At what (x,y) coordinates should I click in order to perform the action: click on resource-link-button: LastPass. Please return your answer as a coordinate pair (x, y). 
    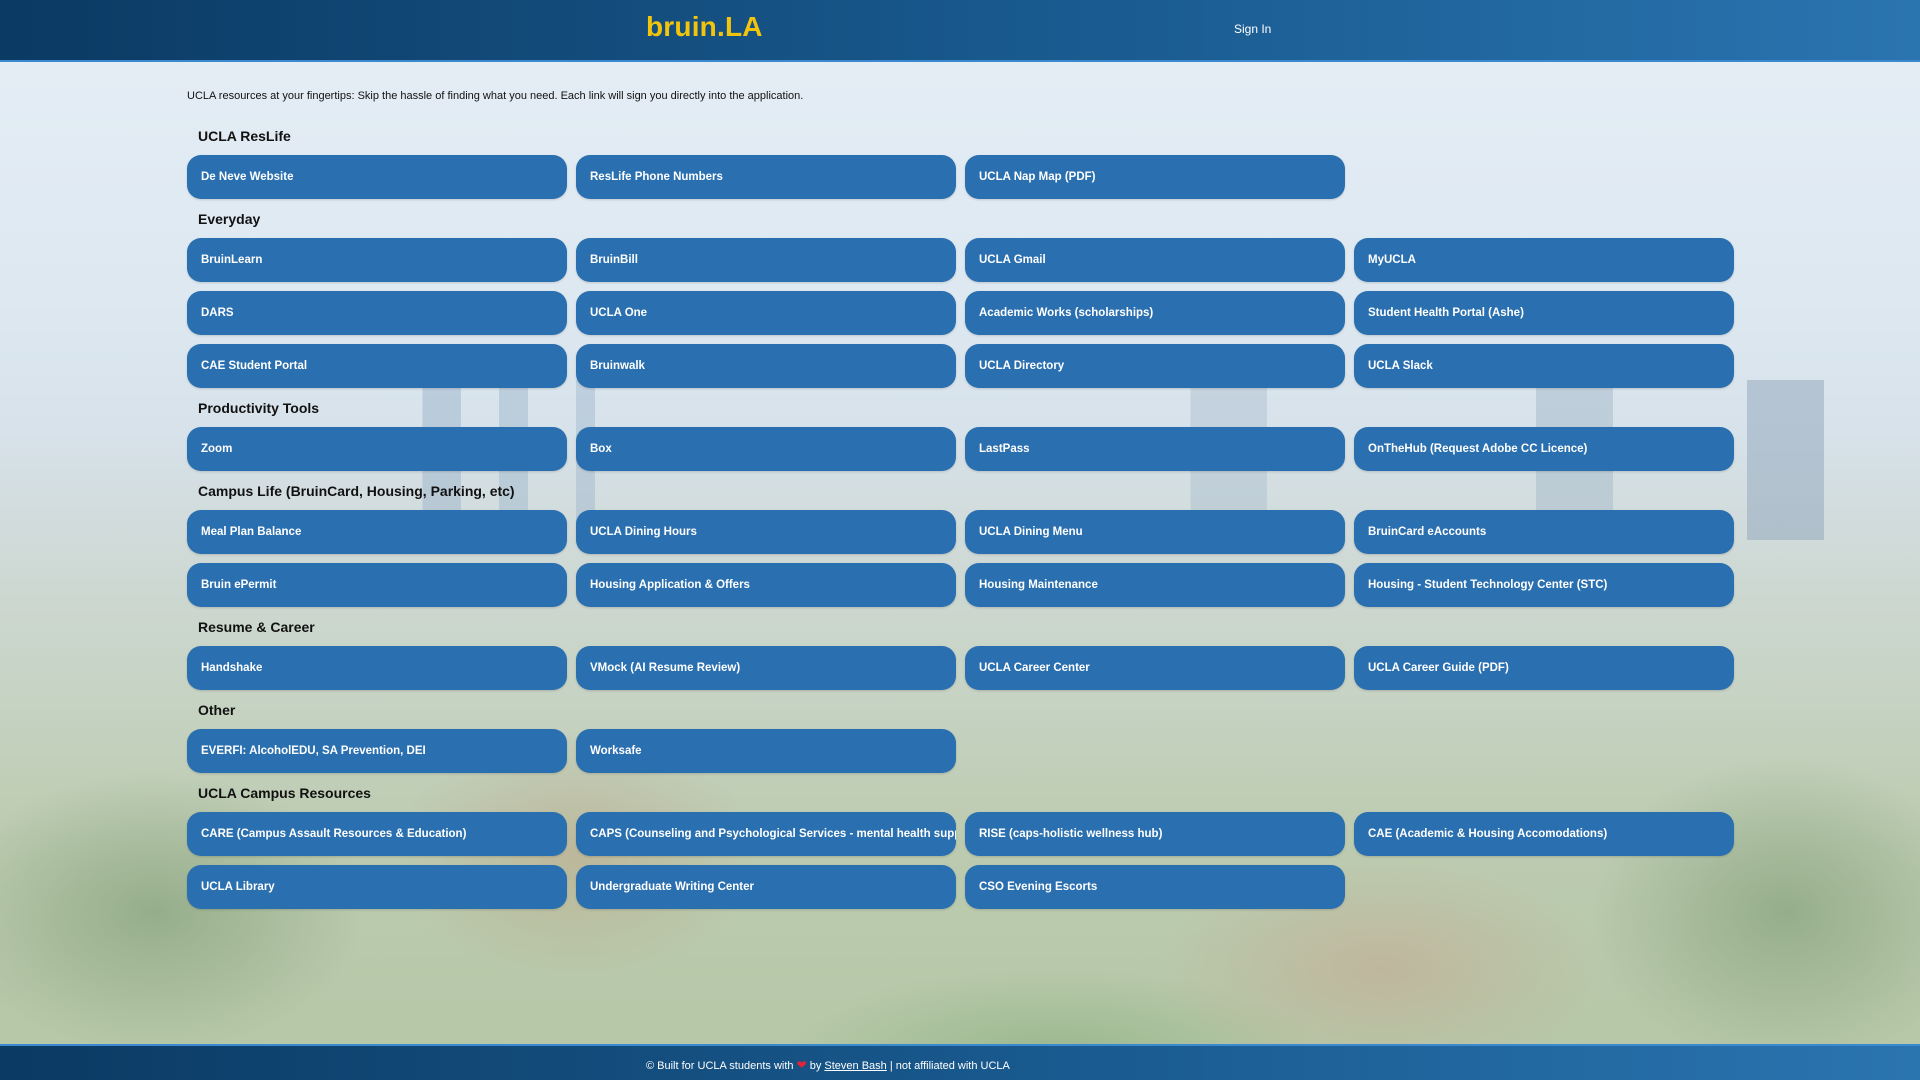
    Looking at the image, I should click on (1155, 449).